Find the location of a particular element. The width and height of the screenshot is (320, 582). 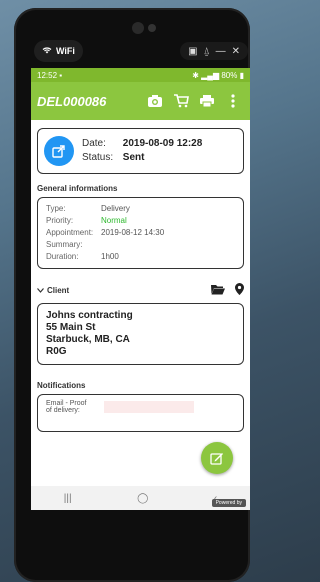

cart-icon is located at coordinates (181, 101).